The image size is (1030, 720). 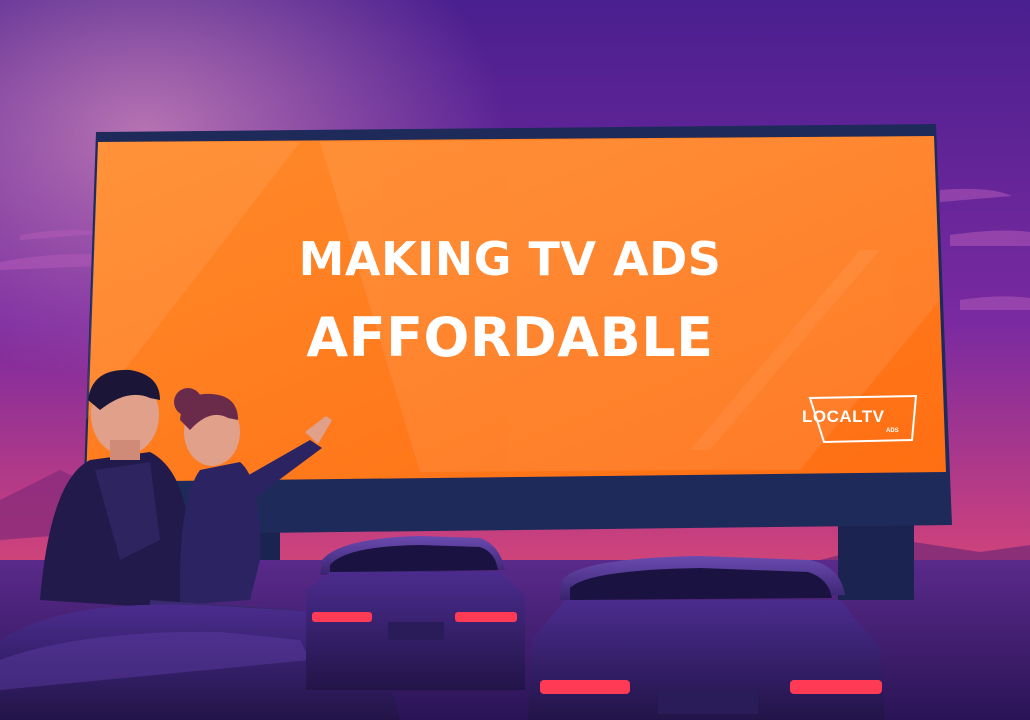 I want to click on headline-line-2: AFFORDABLE, so click(x=510, y=337).